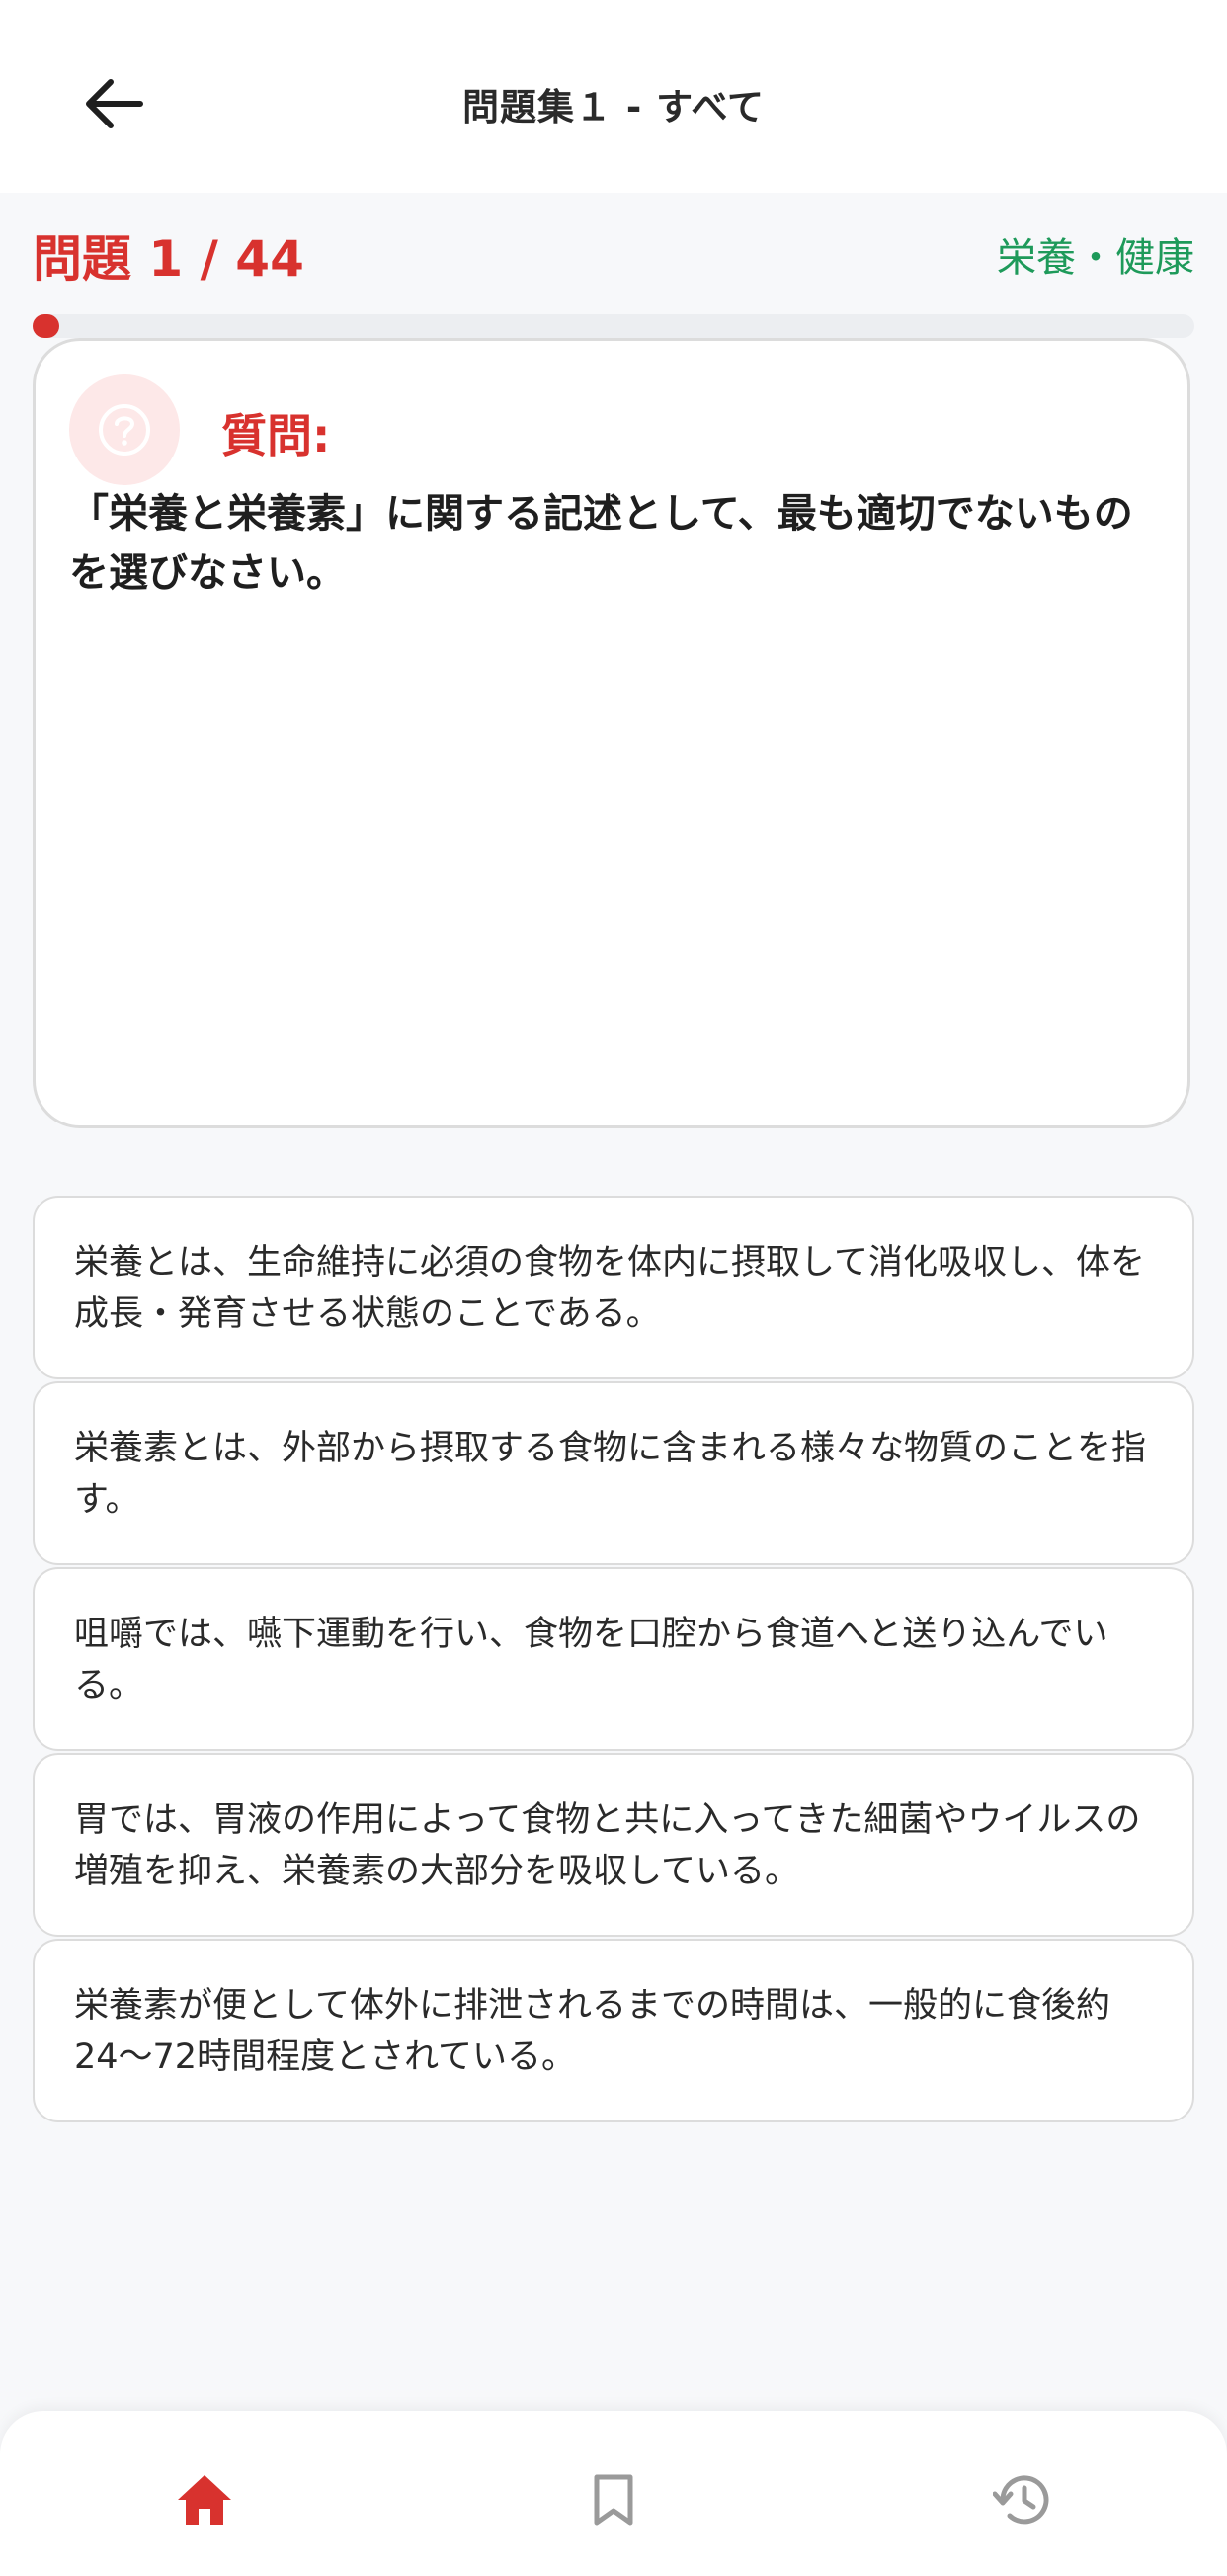 This screenshot has width=1227, height=2576. I want to click on bottom-navigation, so click(613, 2493).